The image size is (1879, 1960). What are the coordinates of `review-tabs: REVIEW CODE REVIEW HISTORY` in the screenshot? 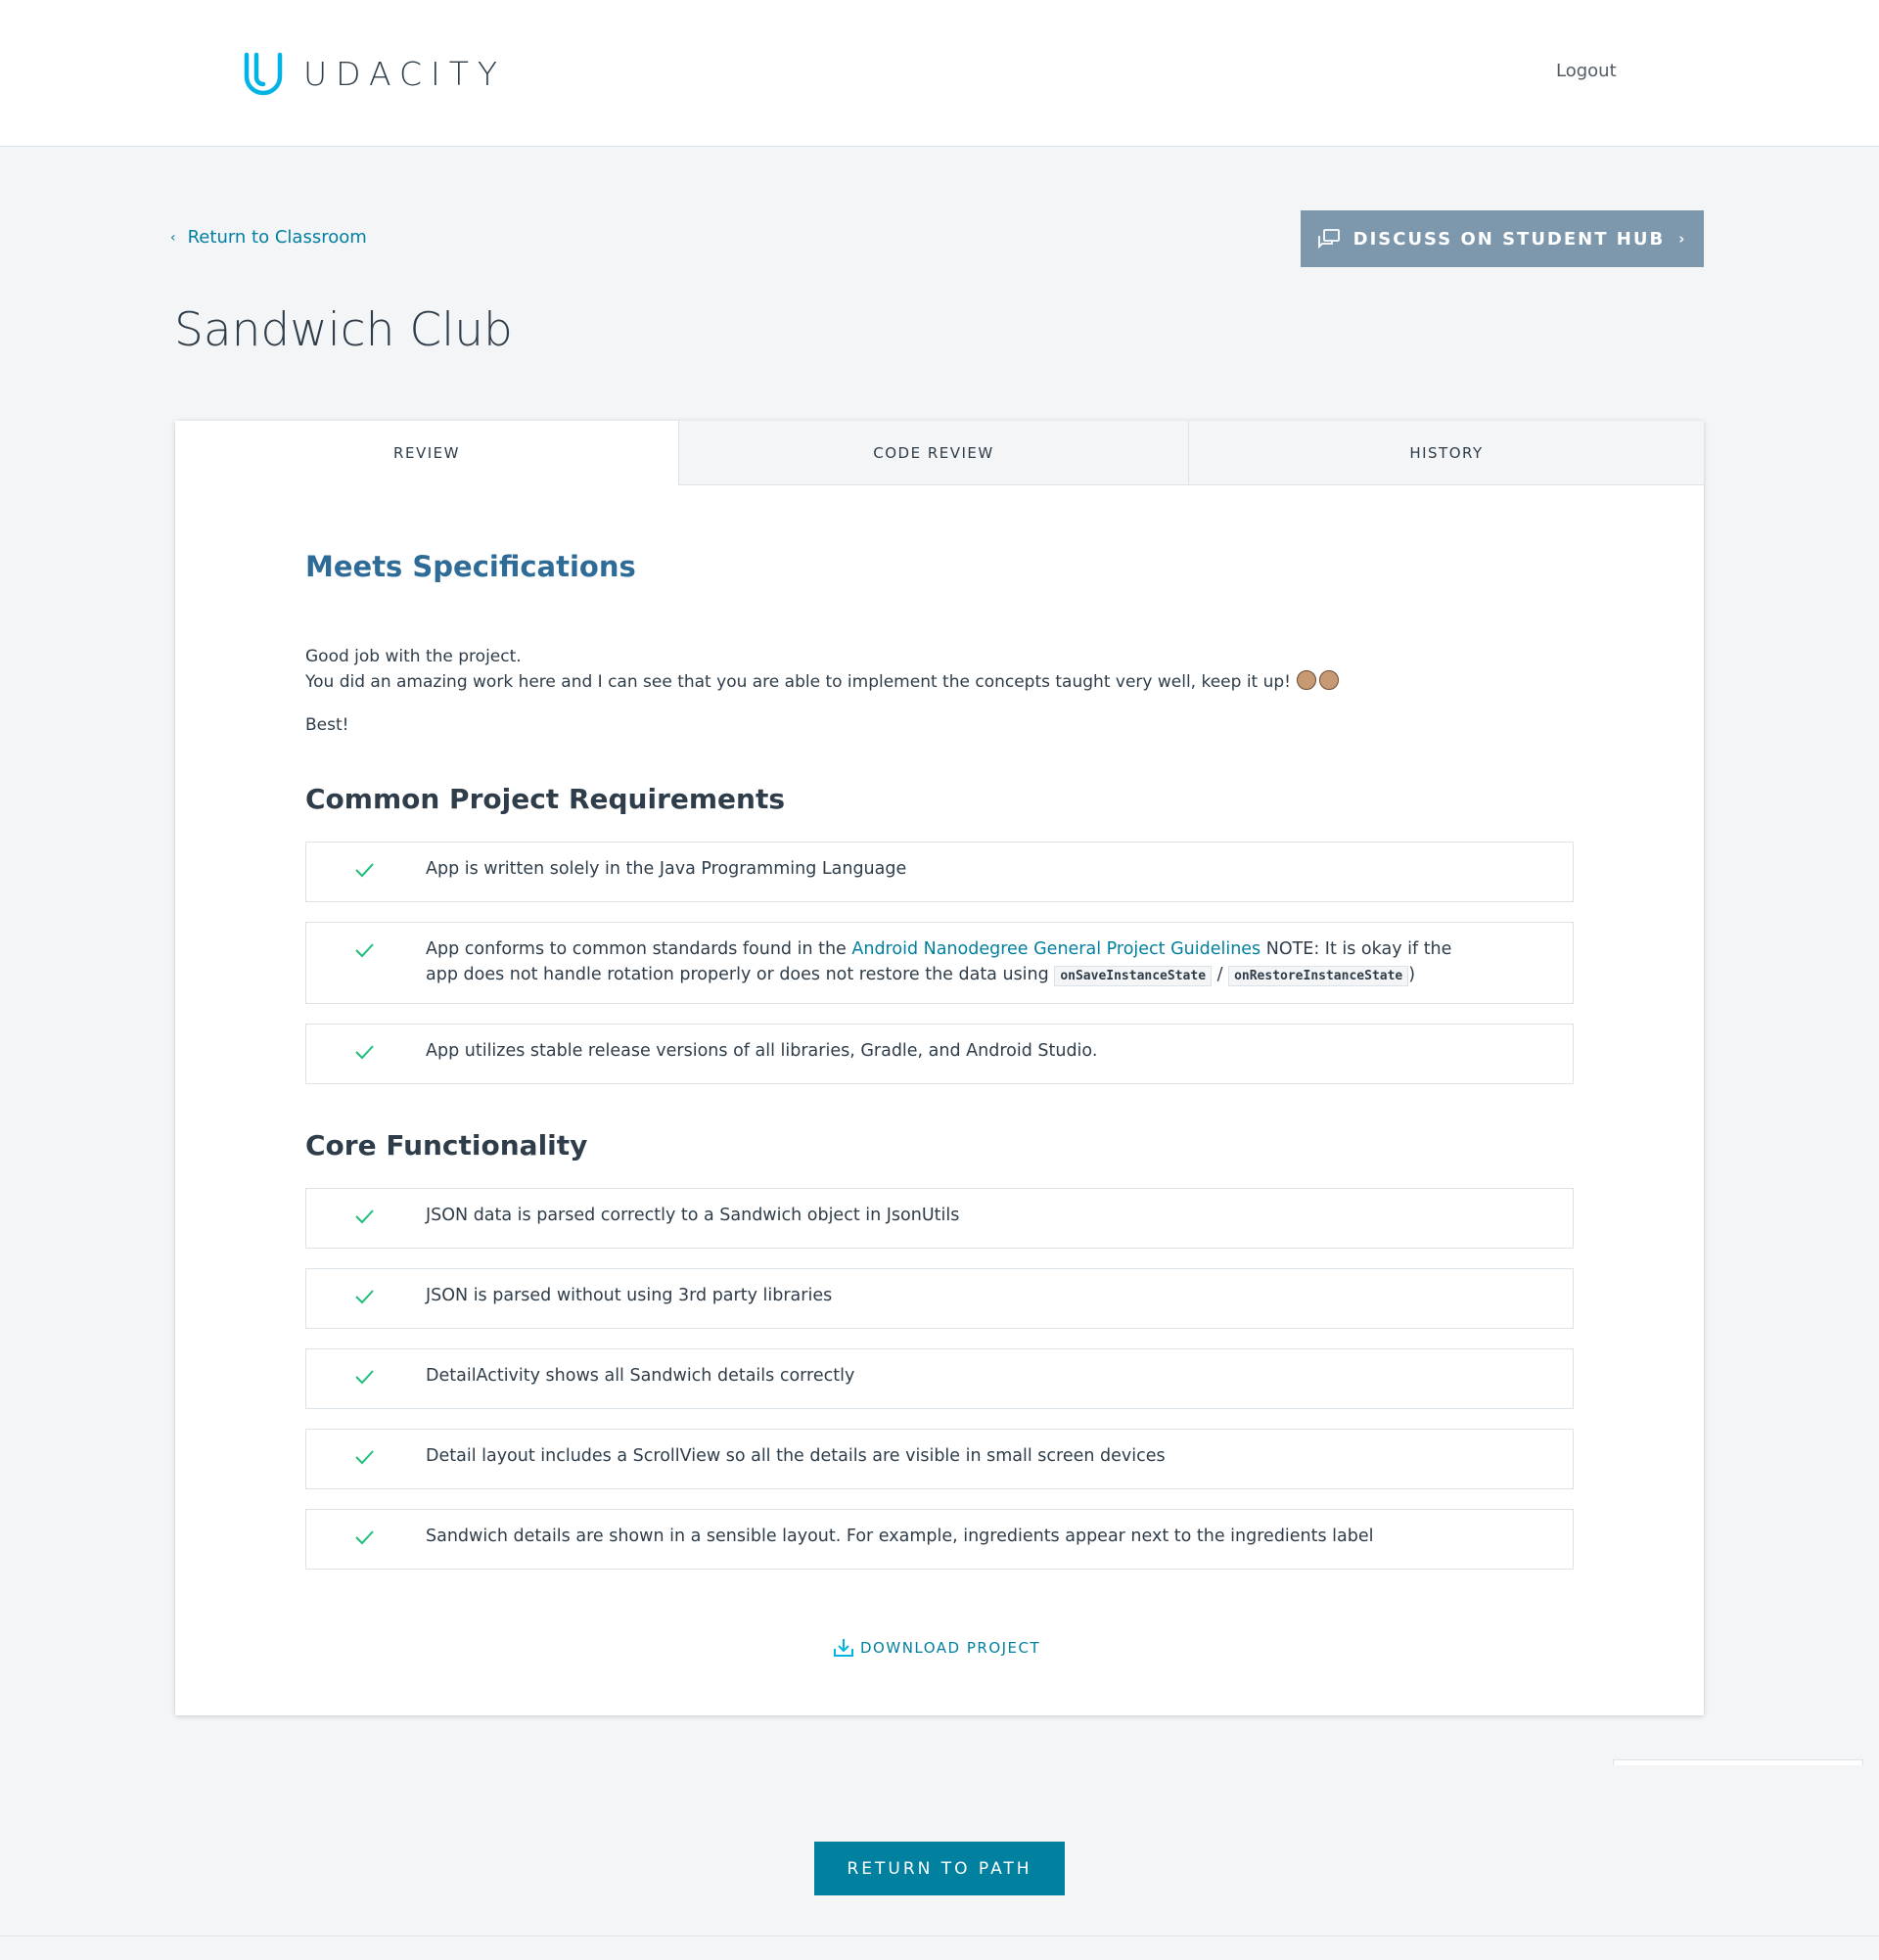 It's located at (939, 453).